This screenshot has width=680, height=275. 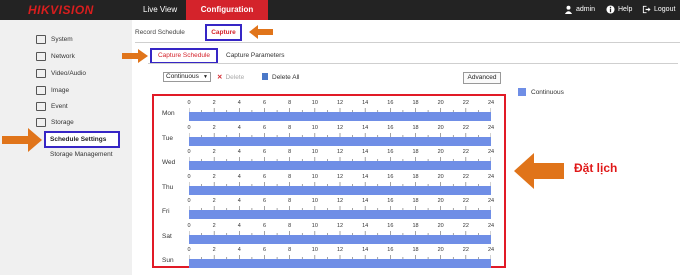 I want to click on sidebar-item-network: Network, so click(x=55, y=56).